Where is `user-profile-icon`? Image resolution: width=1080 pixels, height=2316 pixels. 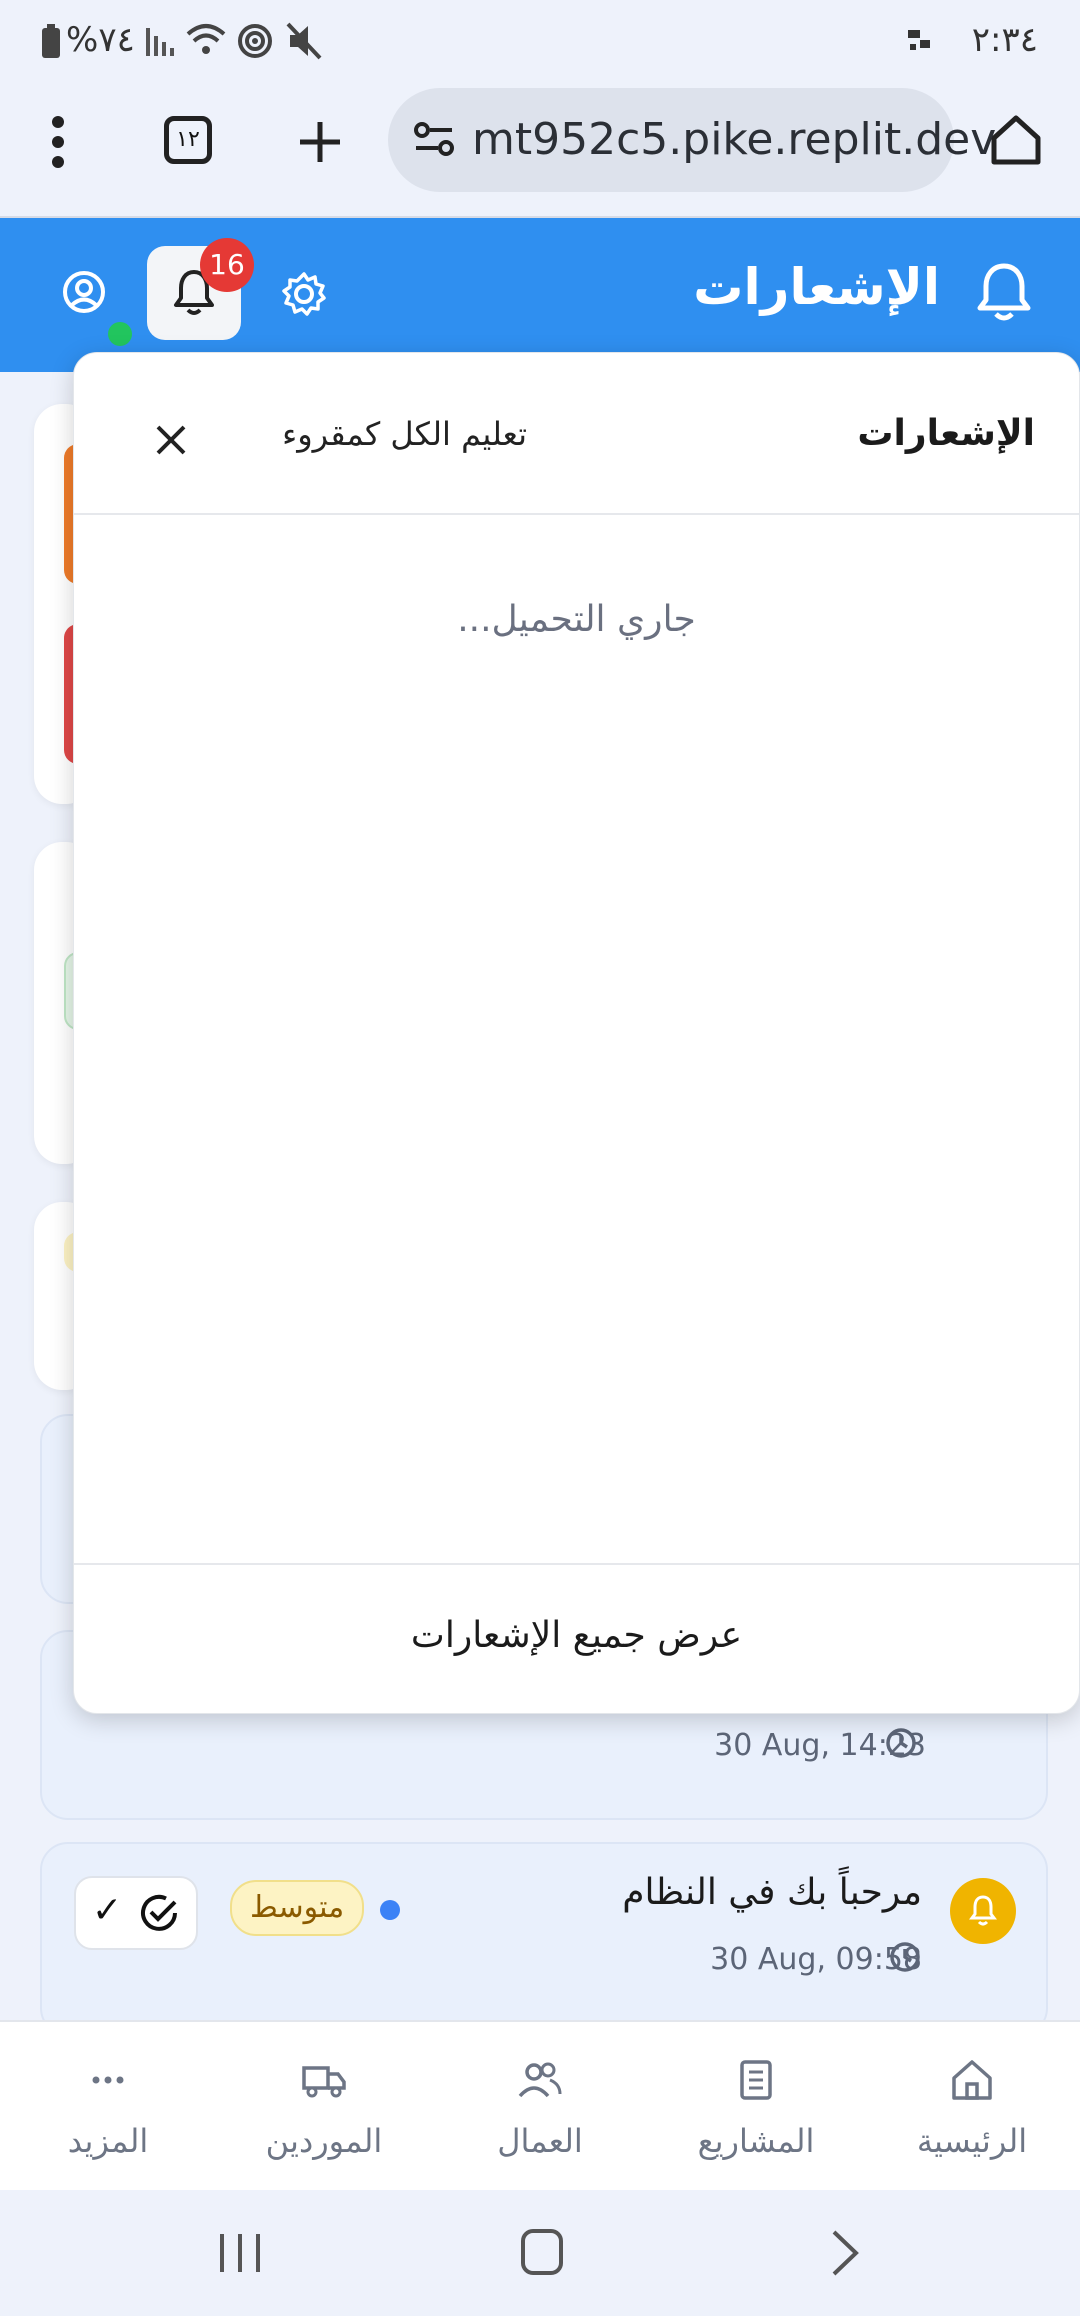
user-profile-icon is located at coordinates (84, 292).